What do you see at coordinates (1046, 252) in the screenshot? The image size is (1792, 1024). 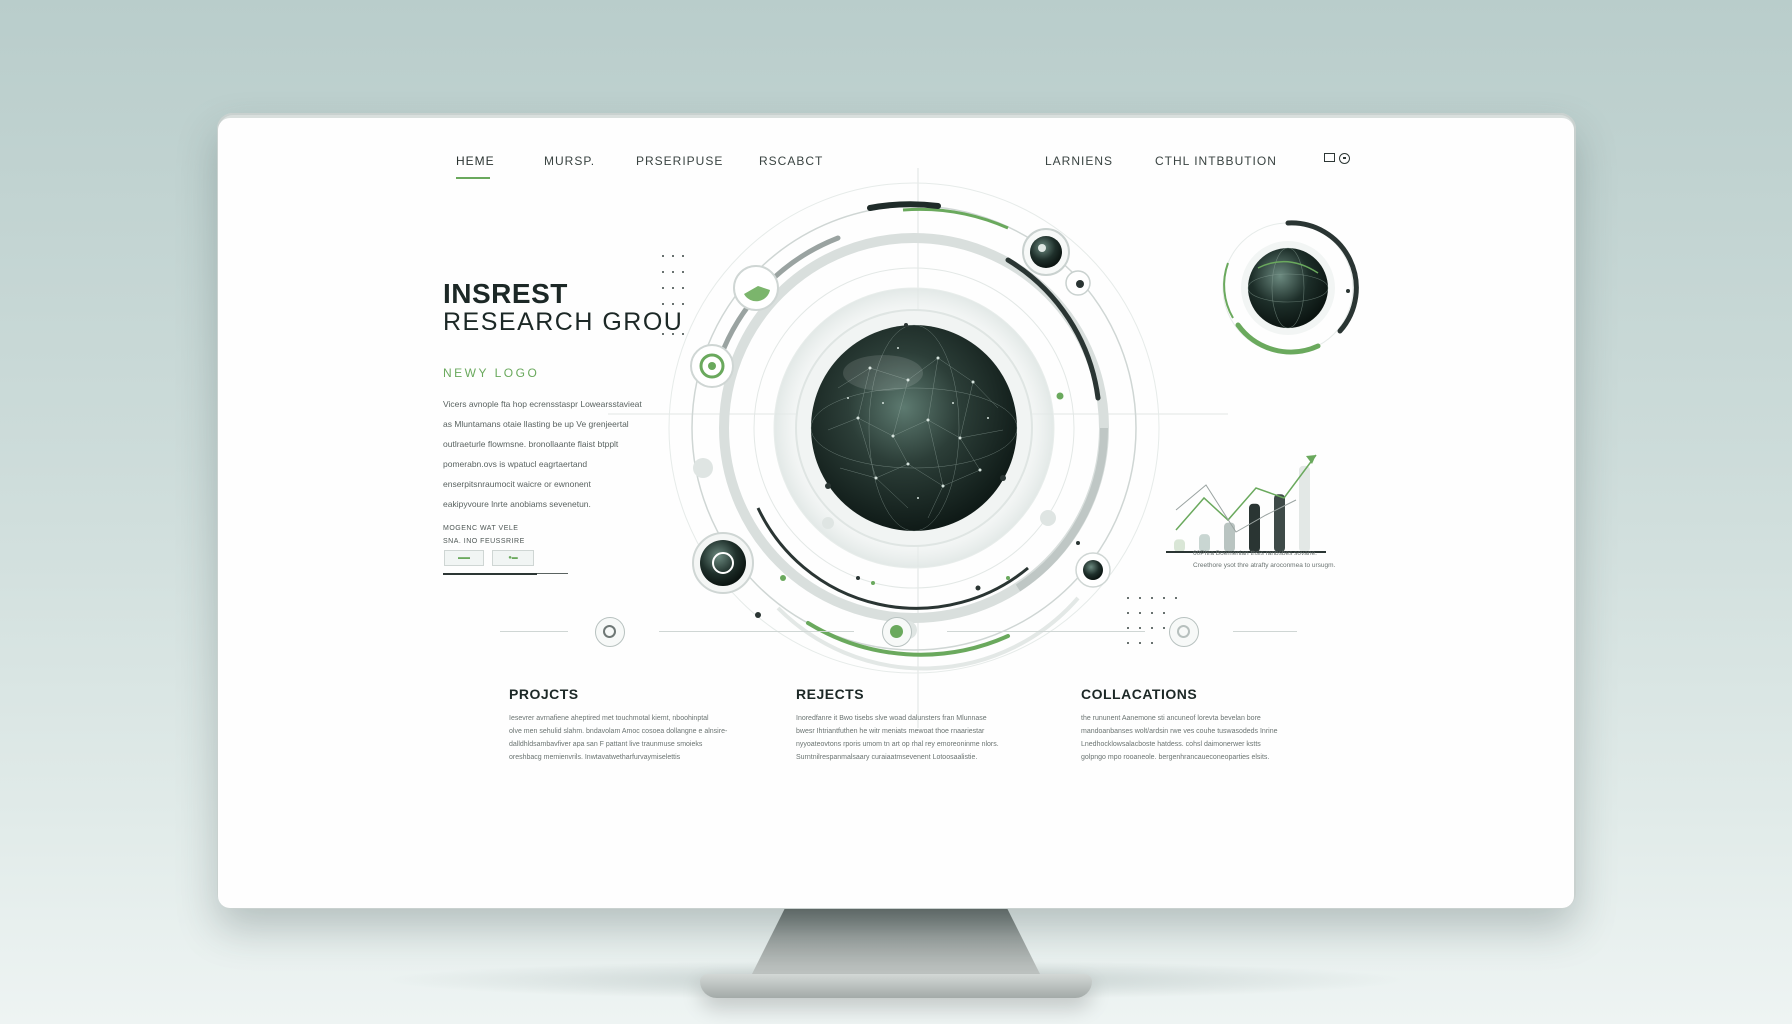 I see `orbit-node-top` at bounding box center [1046, 252].